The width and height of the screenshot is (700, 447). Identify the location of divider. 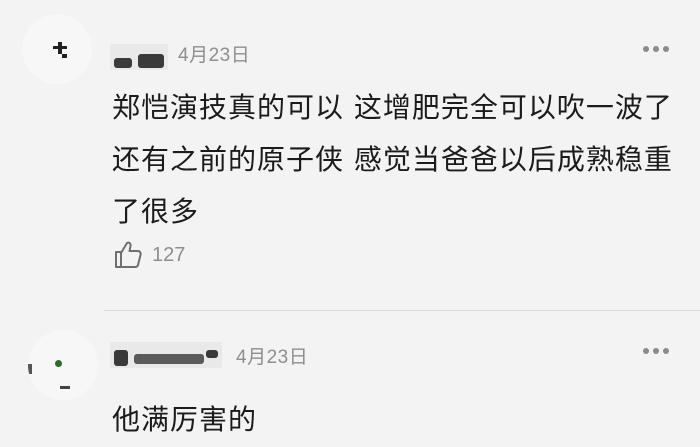
(402, 310).